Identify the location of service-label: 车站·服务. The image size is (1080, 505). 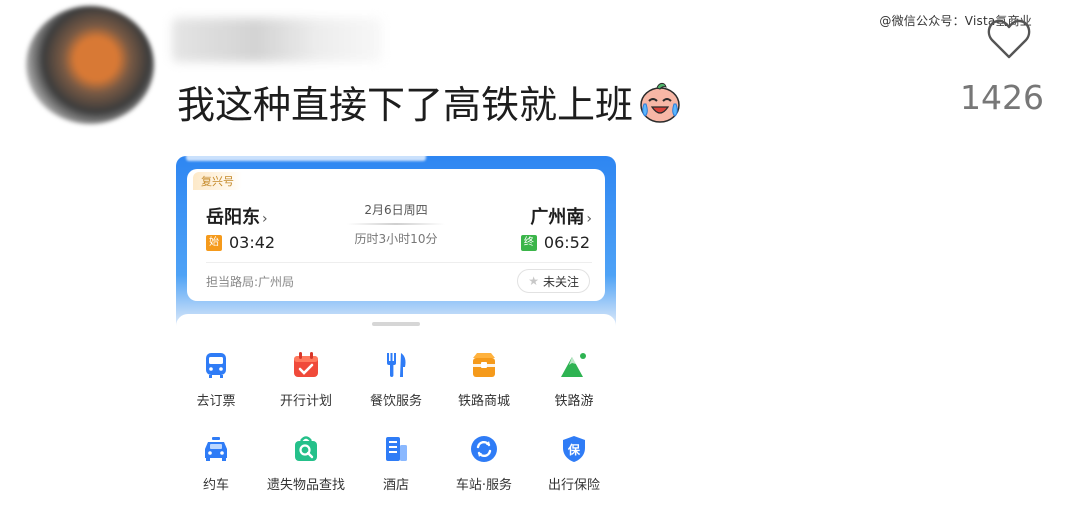
(484, 485).